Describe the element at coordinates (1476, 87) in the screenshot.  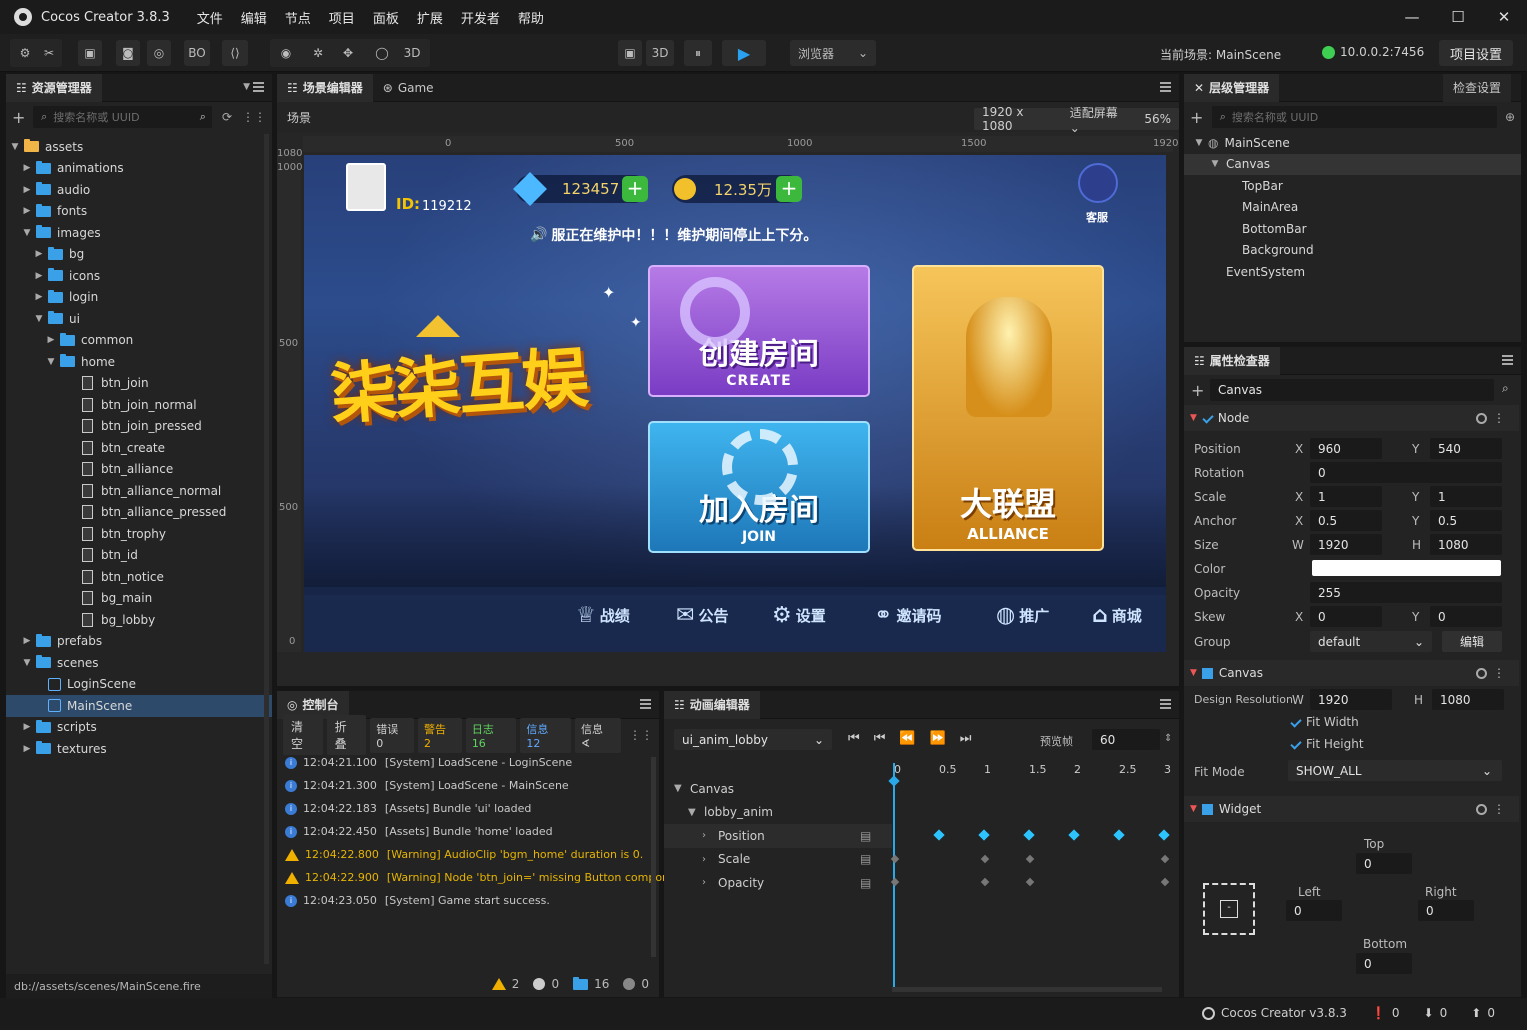
I see `tab-inspect-settings: 检查设置` at that location.